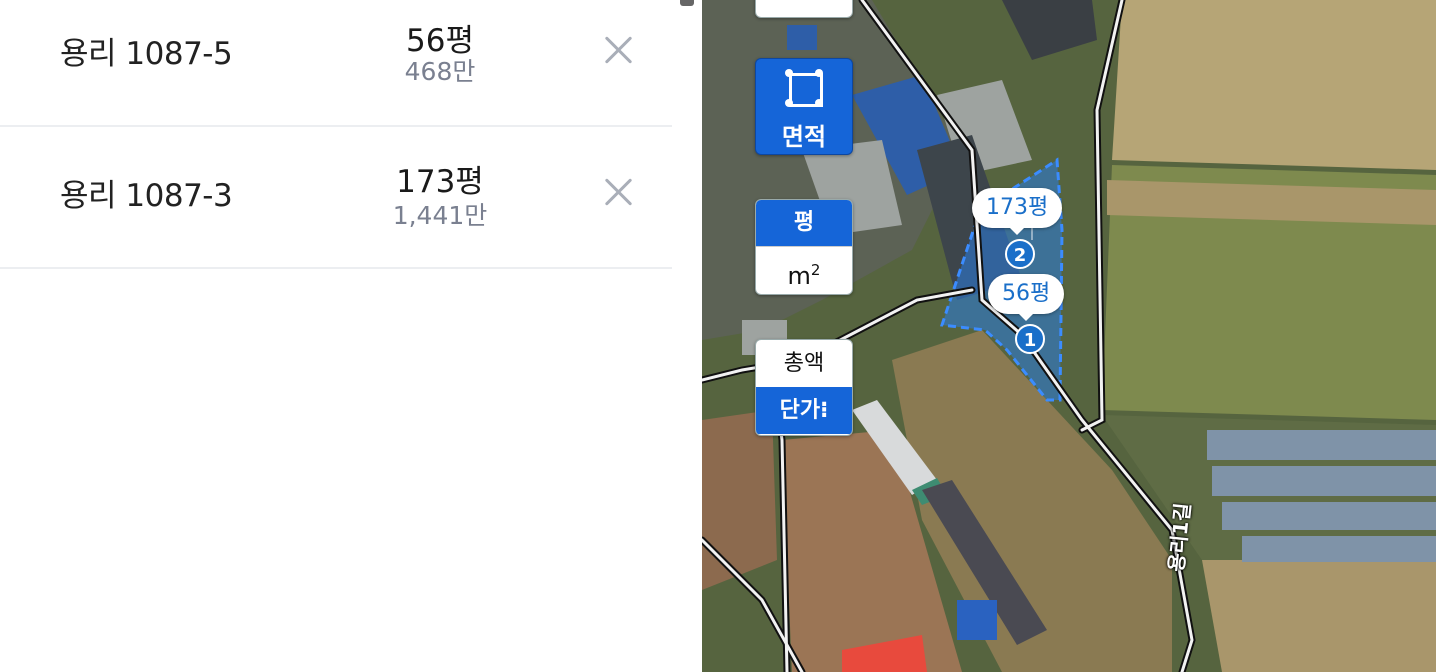 This screenshot has height=672, width=1436. What do you see at coordinates (336, 63) in the screenshot?
I see `list-item: 용리 1087-5 56평 468만` at bounding box center [336, 63].